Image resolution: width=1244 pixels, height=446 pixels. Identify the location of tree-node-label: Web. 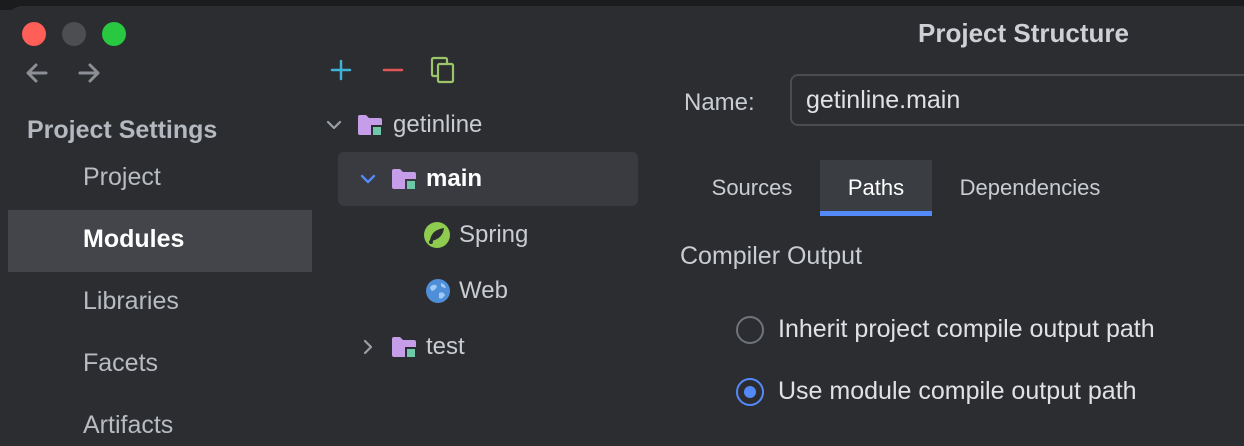
(483, 290).